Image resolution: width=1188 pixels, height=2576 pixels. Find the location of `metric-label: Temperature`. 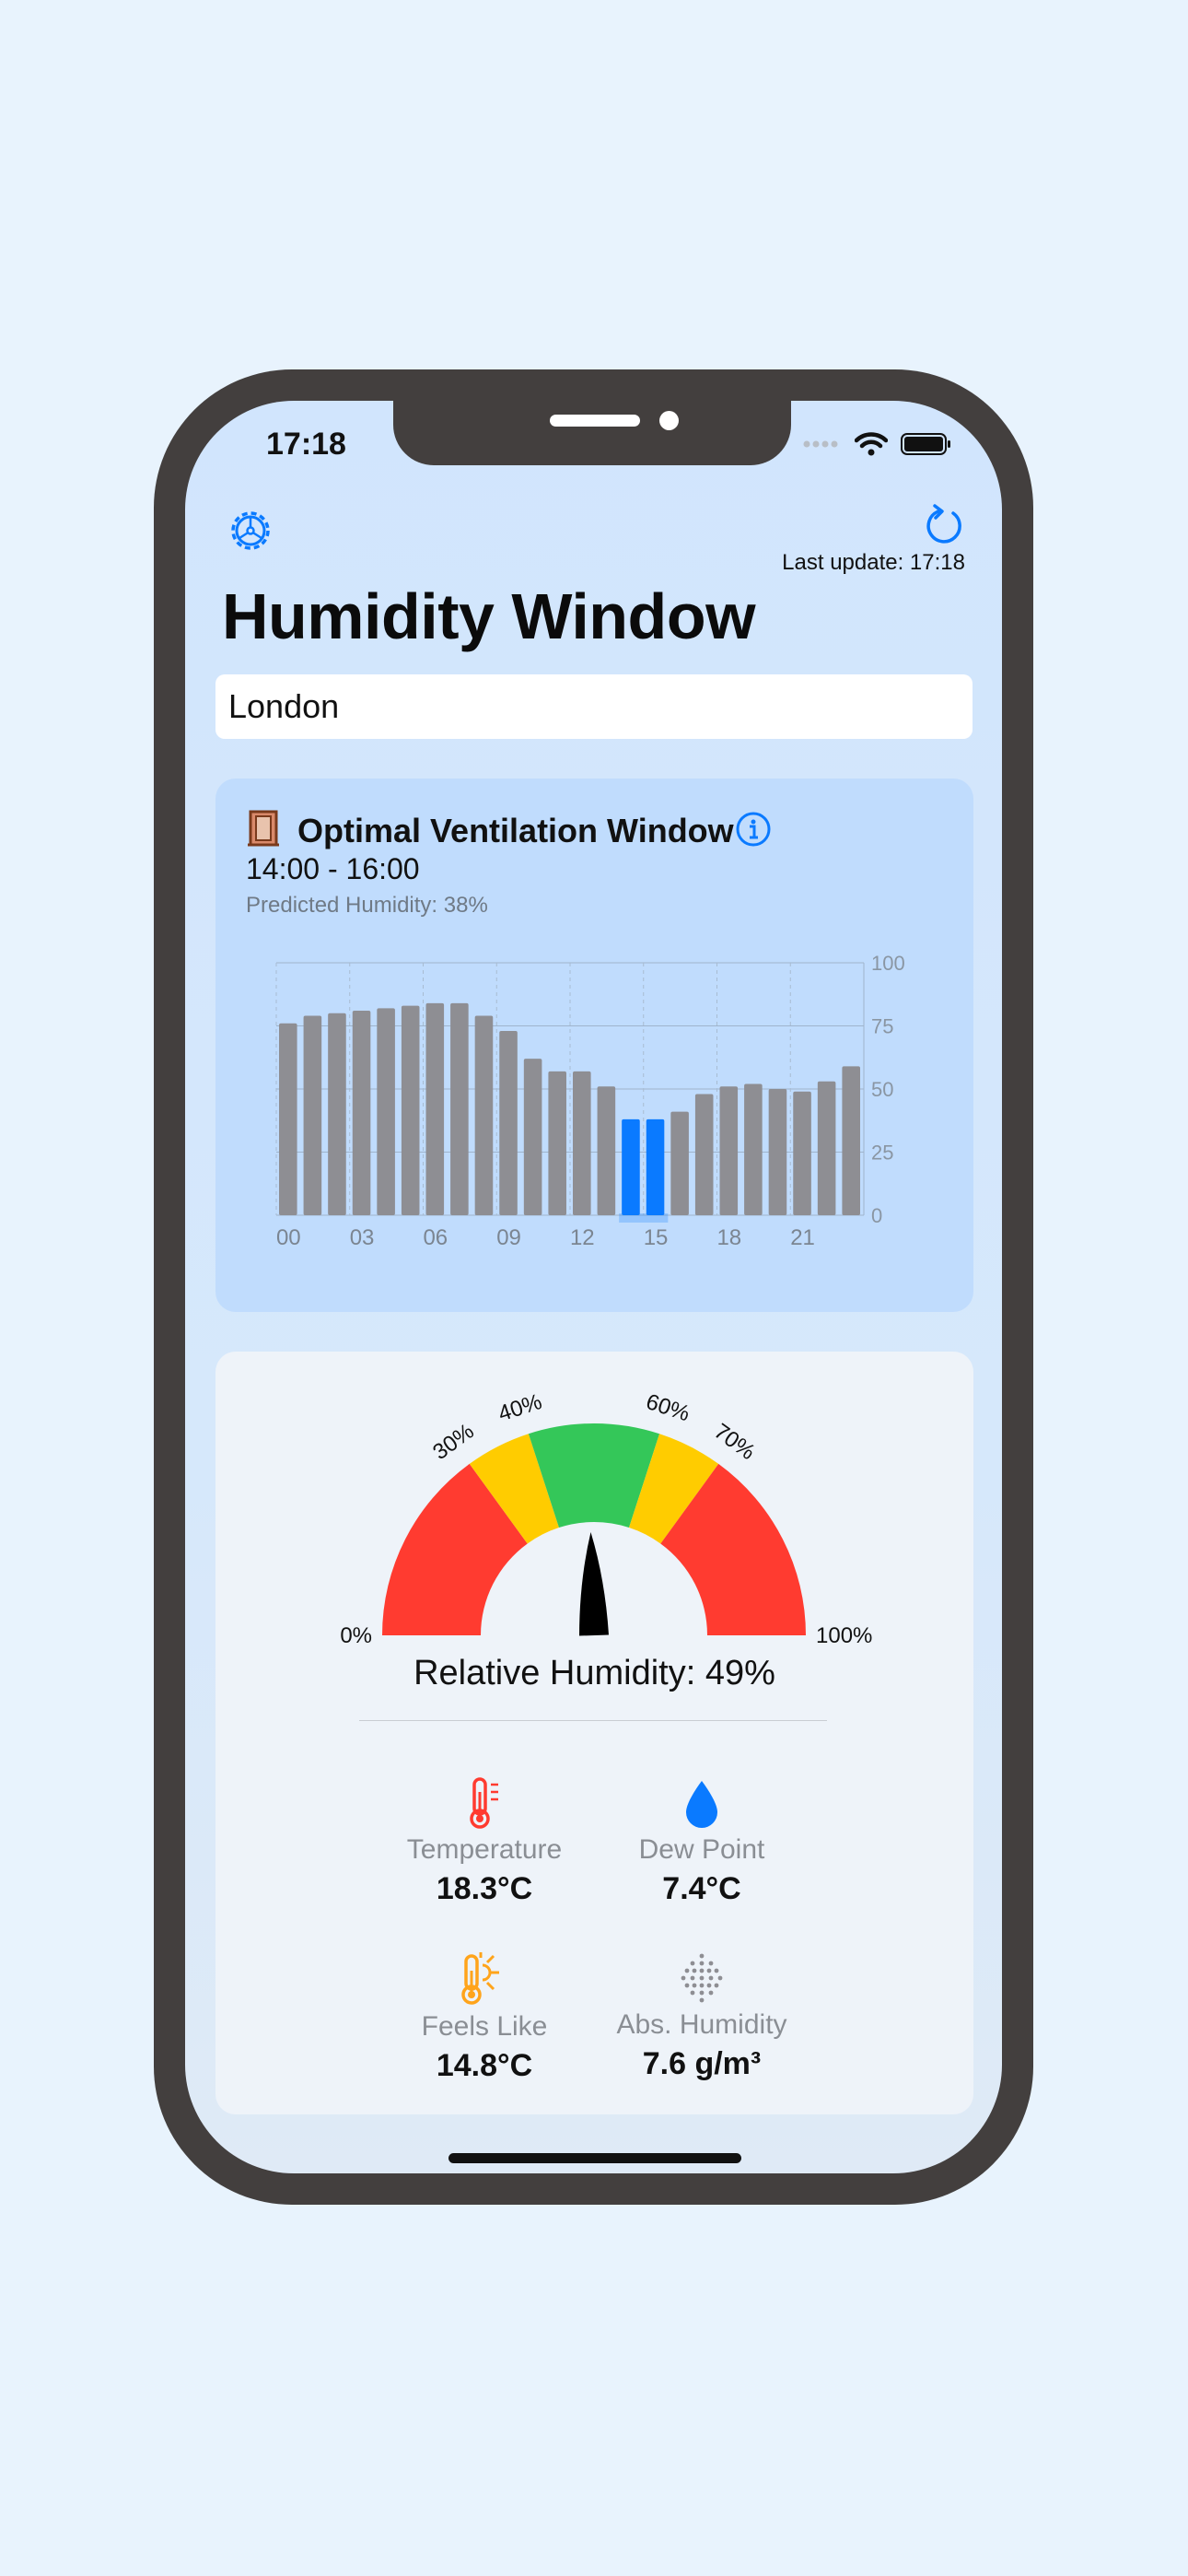

metric-label: Temperature is located at coordinates (485, 1849).